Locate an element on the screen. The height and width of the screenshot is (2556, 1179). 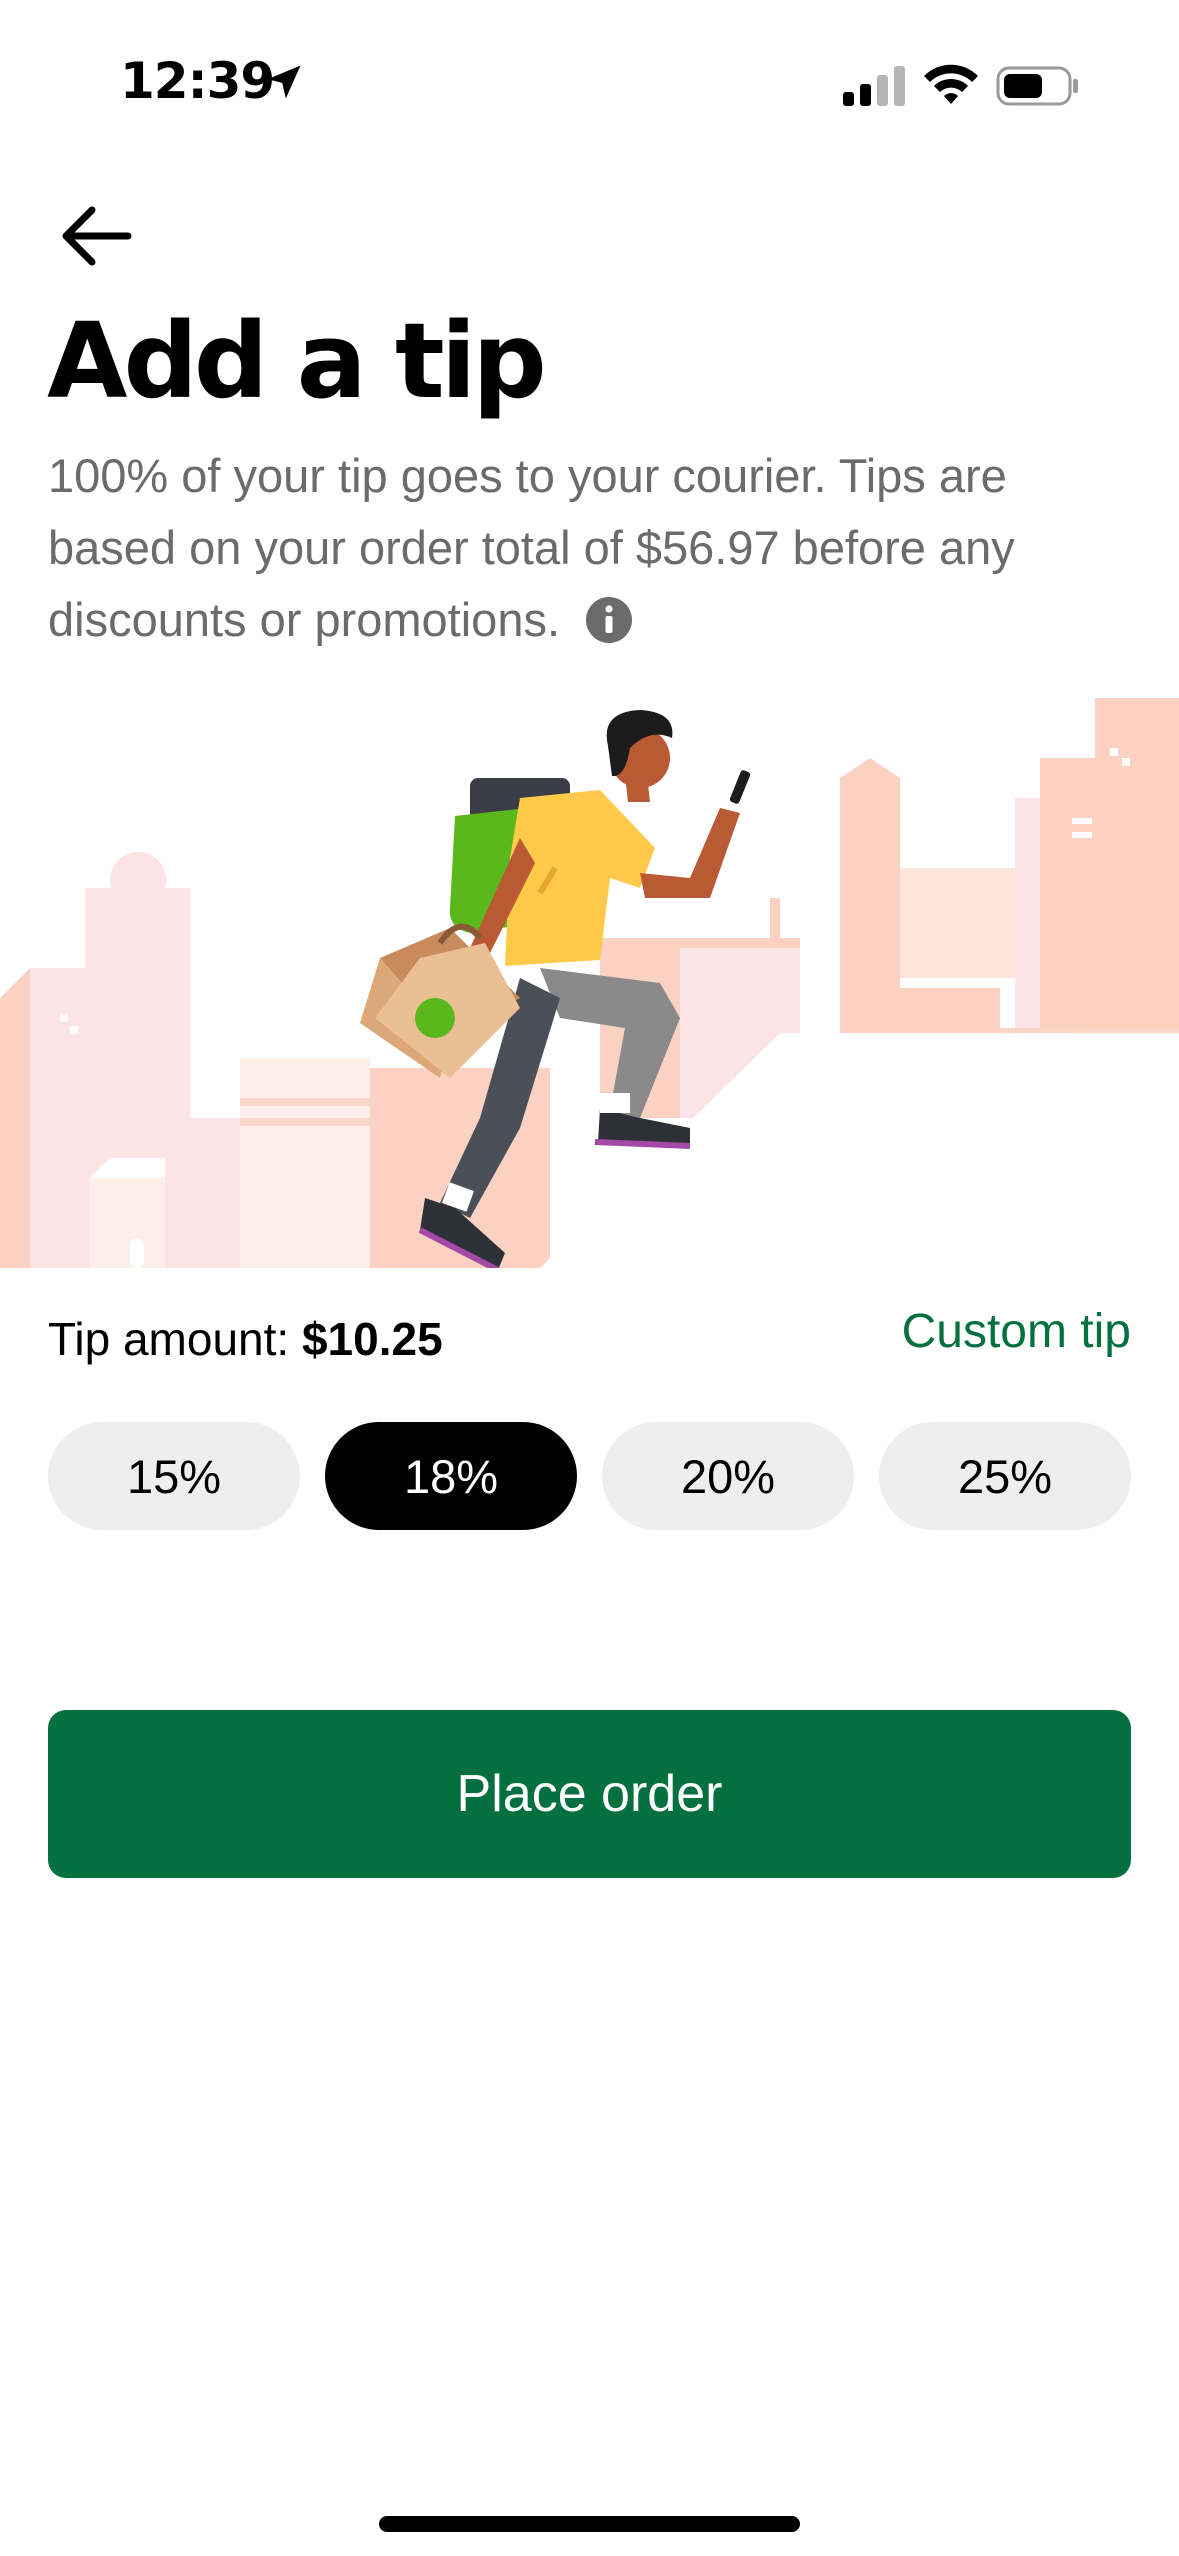
info-icon is located at coordinates (609, 620).